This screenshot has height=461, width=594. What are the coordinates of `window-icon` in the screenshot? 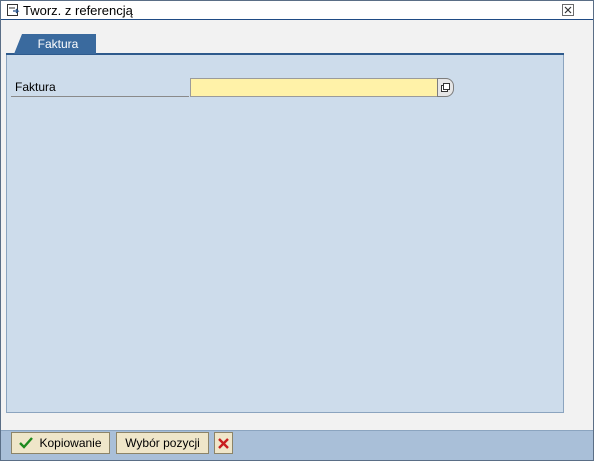 It's located at (13, 10).